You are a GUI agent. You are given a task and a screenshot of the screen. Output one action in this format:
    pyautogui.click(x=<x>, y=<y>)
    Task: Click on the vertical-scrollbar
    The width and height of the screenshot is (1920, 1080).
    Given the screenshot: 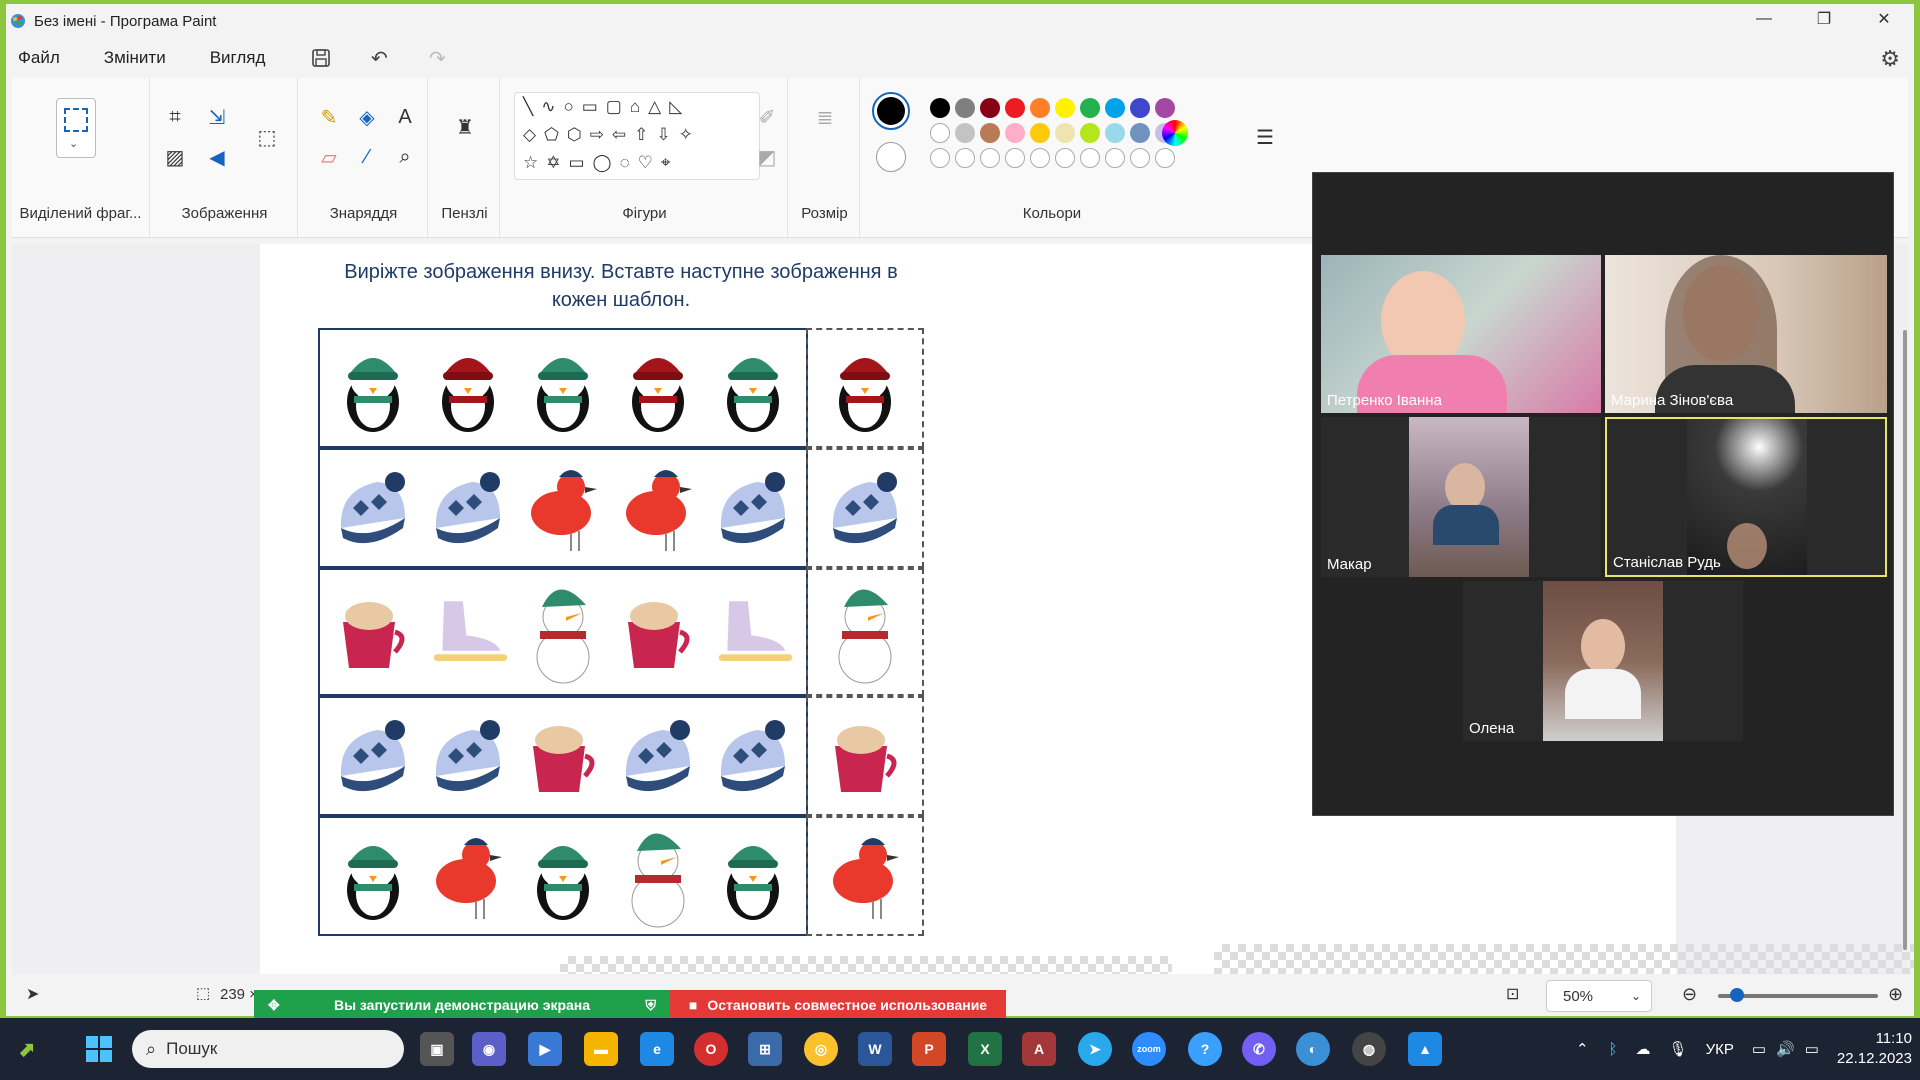 What is the action you would take?
    pyautogui.click(x=1905, y=609)
    